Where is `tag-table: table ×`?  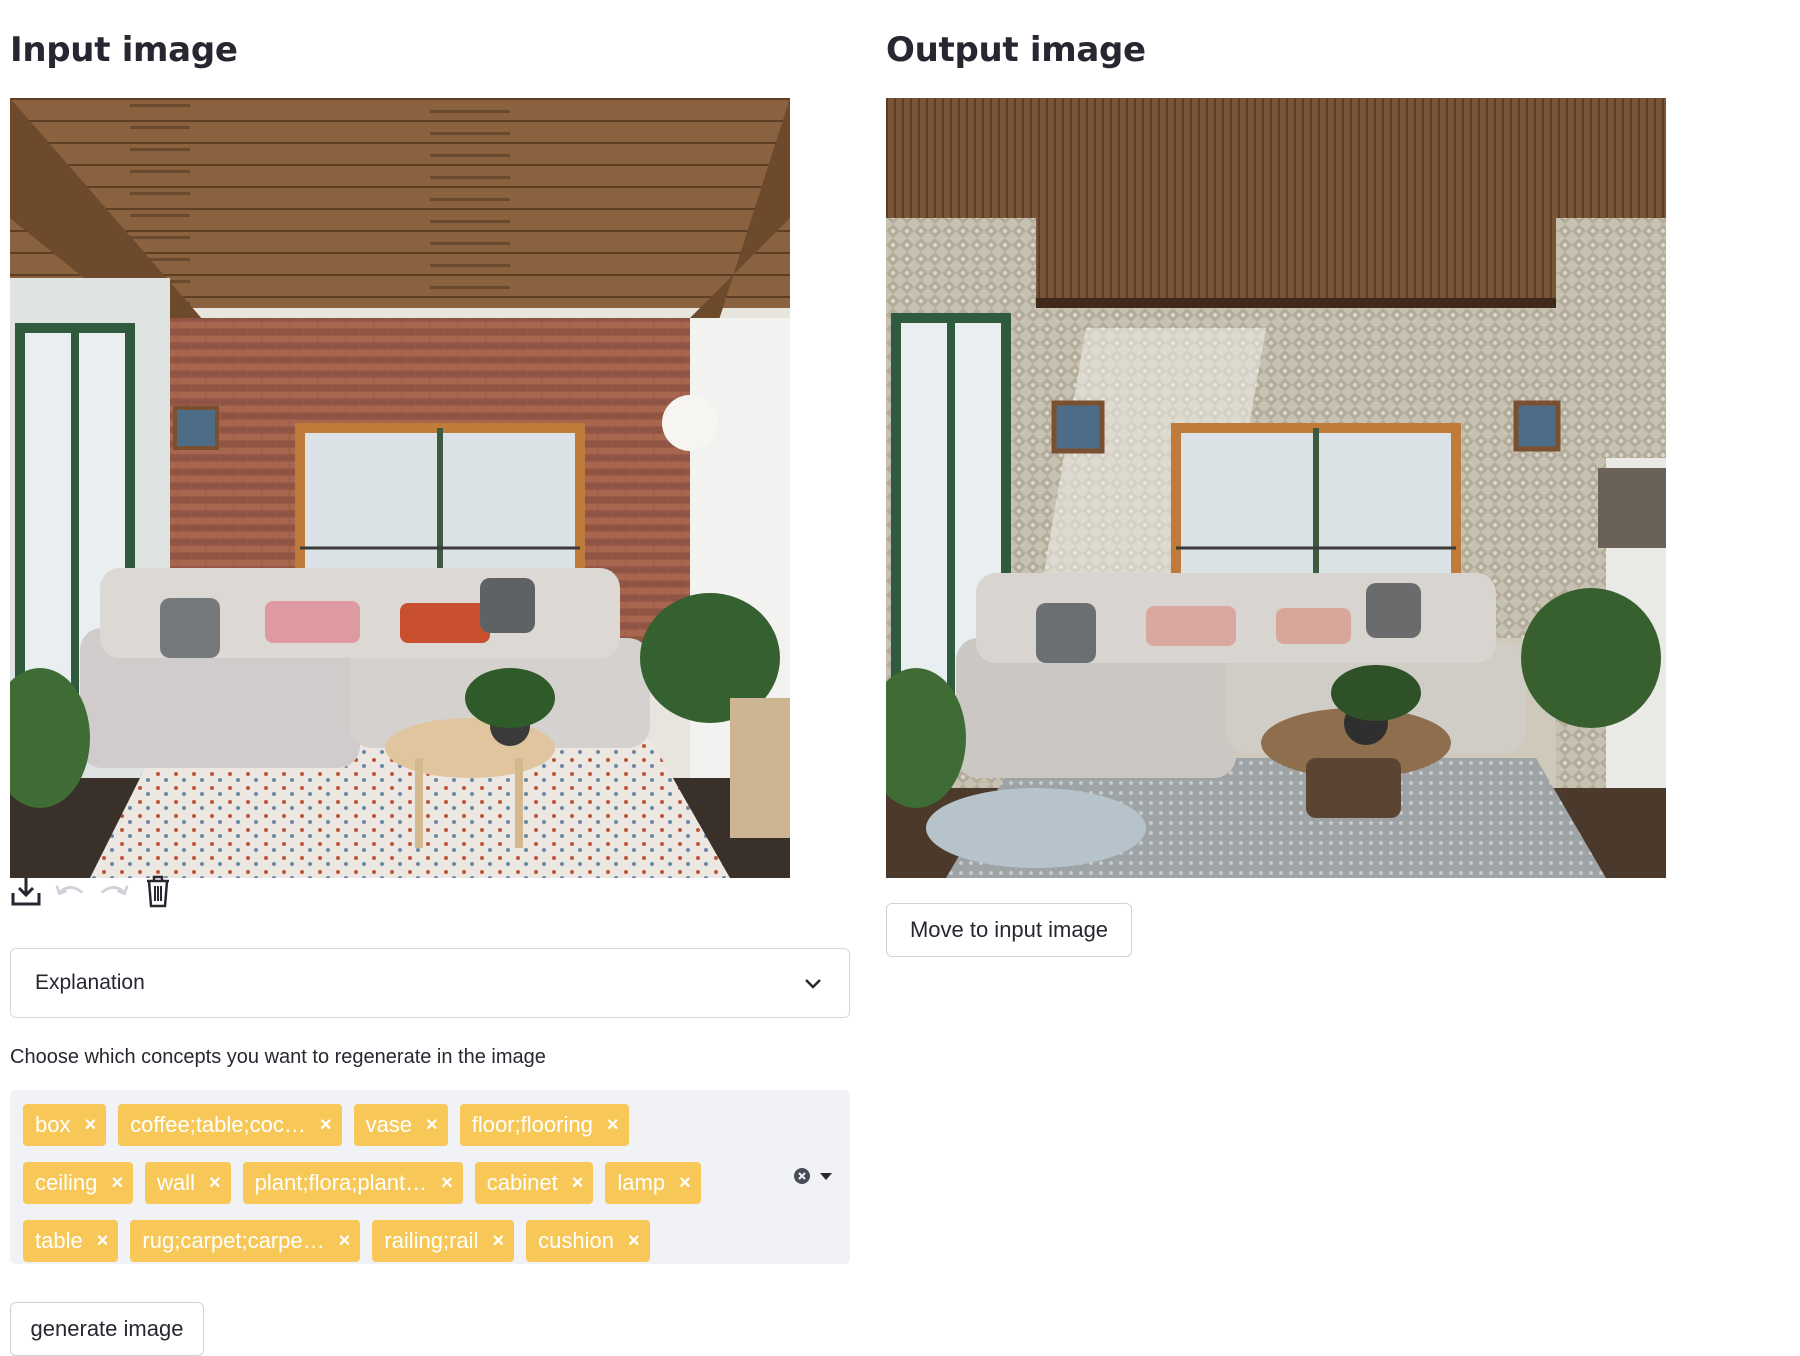 tag-table: table × is located at coordinates (71, 1241).